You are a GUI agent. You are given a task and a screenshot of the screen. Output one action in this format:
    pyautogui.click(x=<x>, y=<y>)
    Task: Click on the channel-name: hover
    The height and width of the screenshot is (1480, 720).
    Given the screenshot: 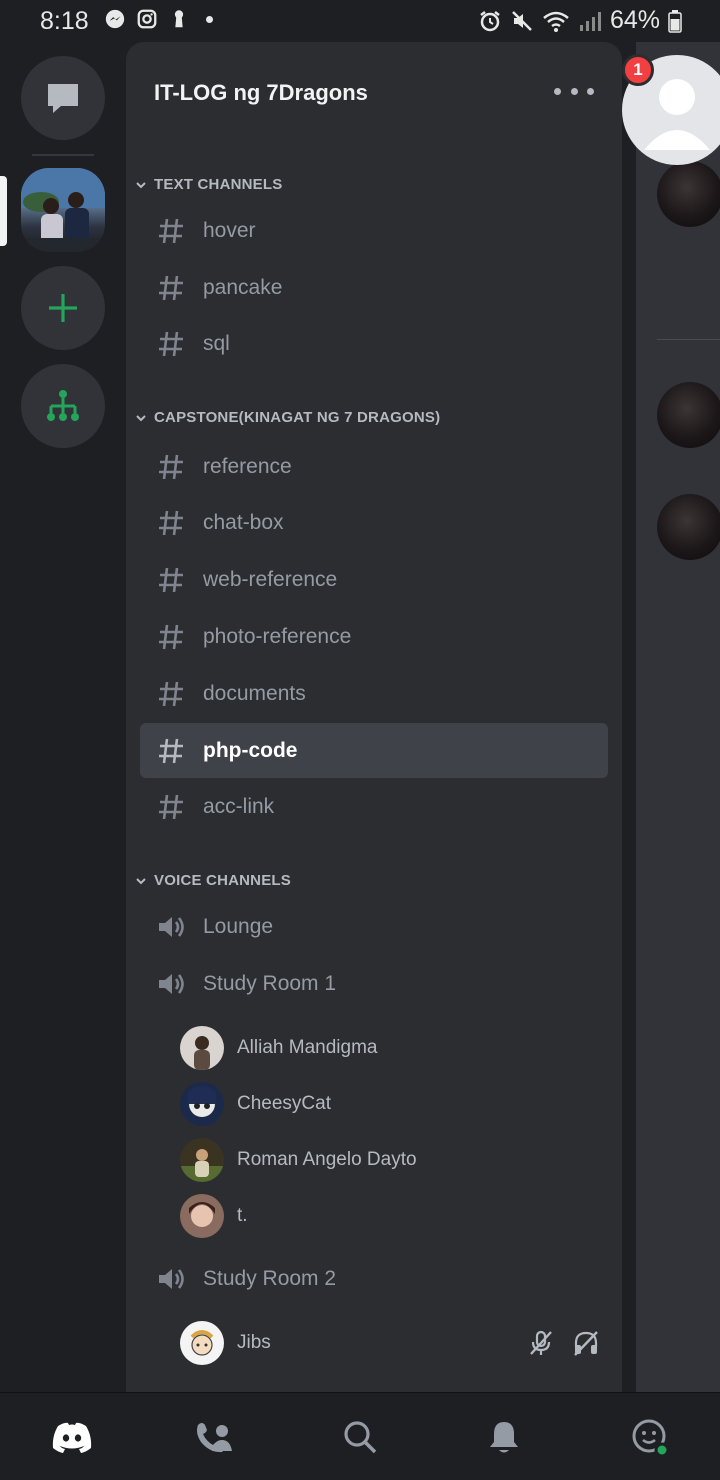 What is the action you would take?
    pyautogui.click(x=229, y=230)
    